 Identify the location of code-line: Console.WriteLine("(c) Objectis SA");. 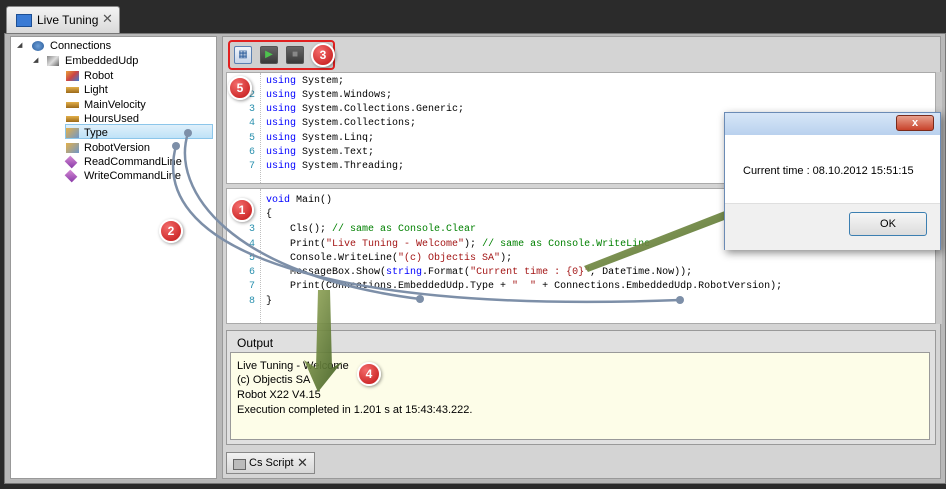
(389, 258).